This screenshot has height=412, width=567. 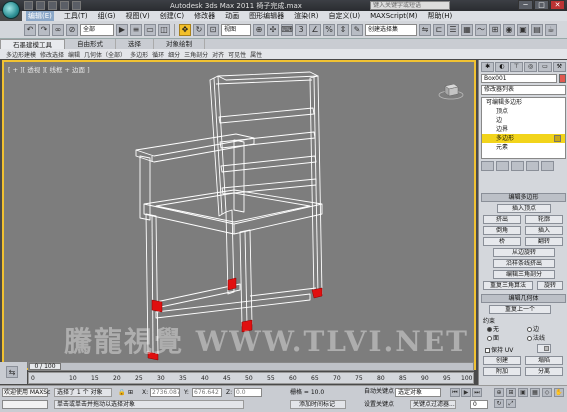 I want to click on auto-key-button: 自动关键点, so click(x=379, y=392).